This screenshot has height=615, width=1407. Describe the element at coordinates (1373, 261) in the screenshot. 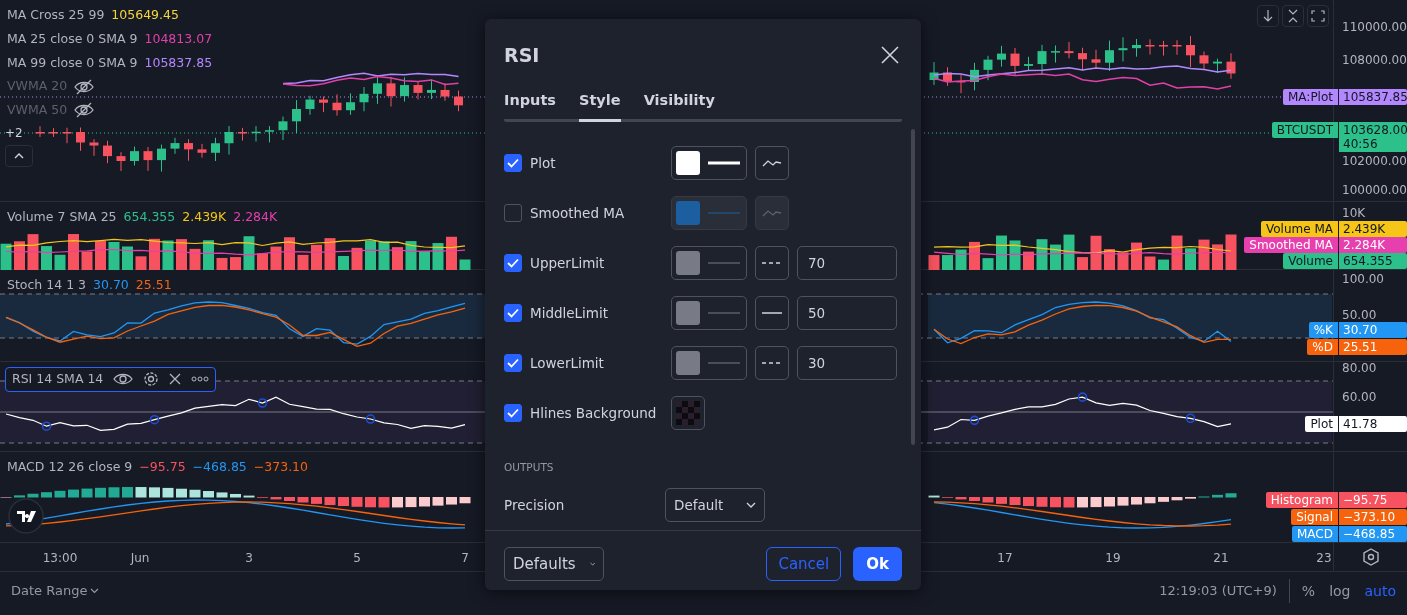

I see `price-label: 654.355` at that location.